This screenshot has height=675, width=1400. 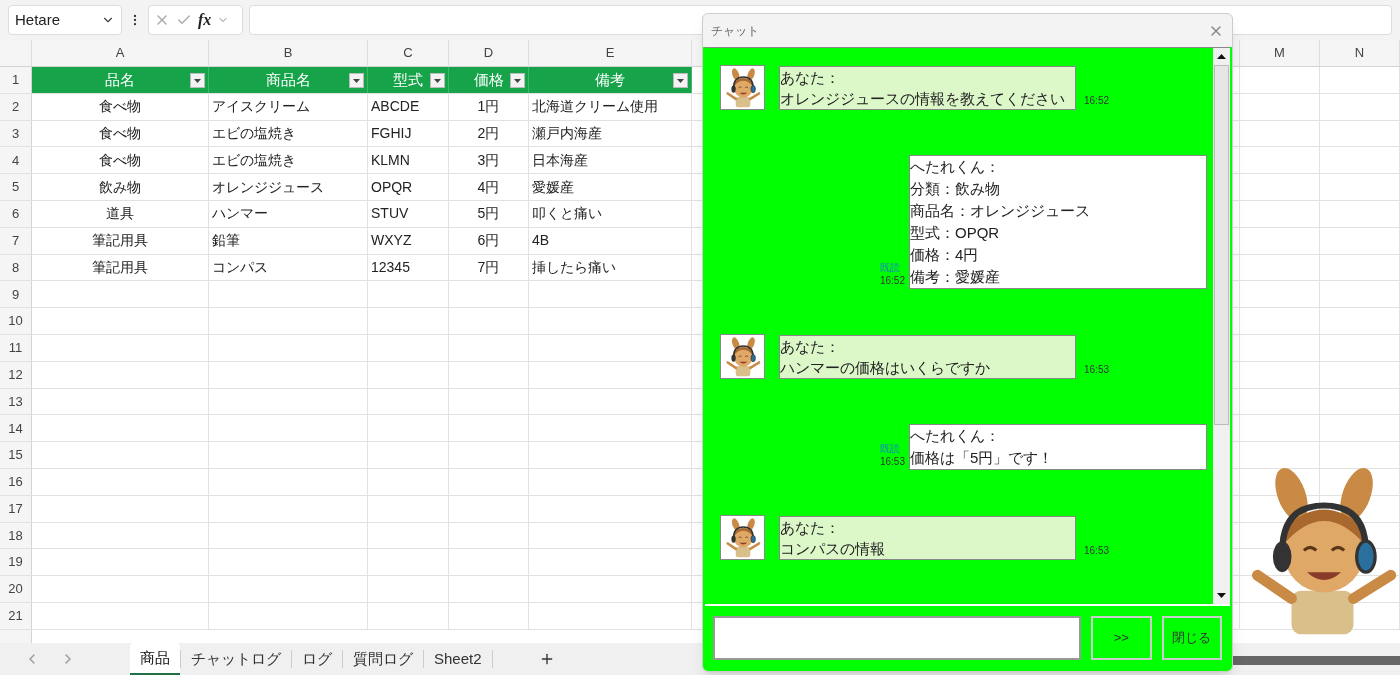 I want to click on table-header-cell: 備考, so click(x=610, y=80).